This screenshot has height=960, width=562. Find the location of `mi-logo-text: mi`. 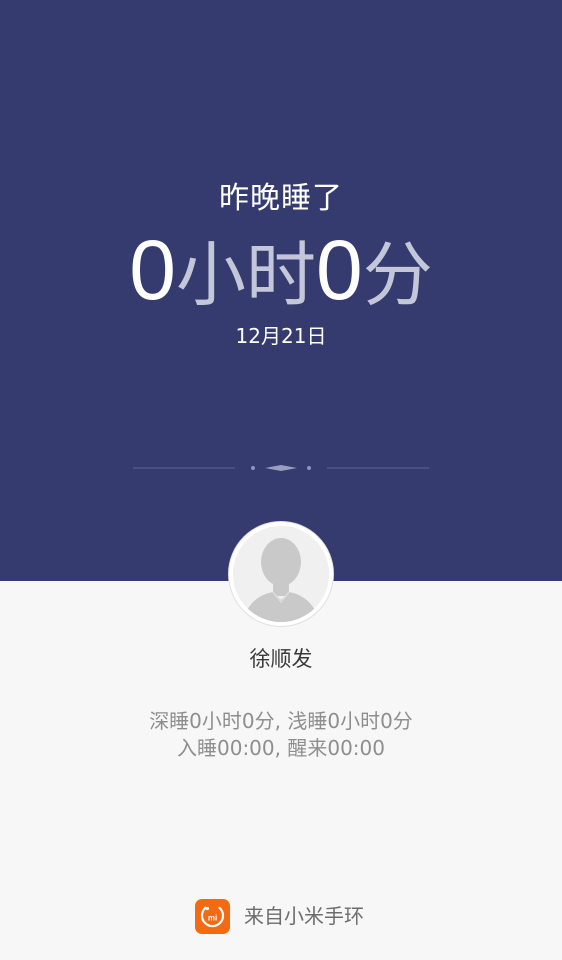

mi-logo-text: mi is located at coordinates (212, 917).